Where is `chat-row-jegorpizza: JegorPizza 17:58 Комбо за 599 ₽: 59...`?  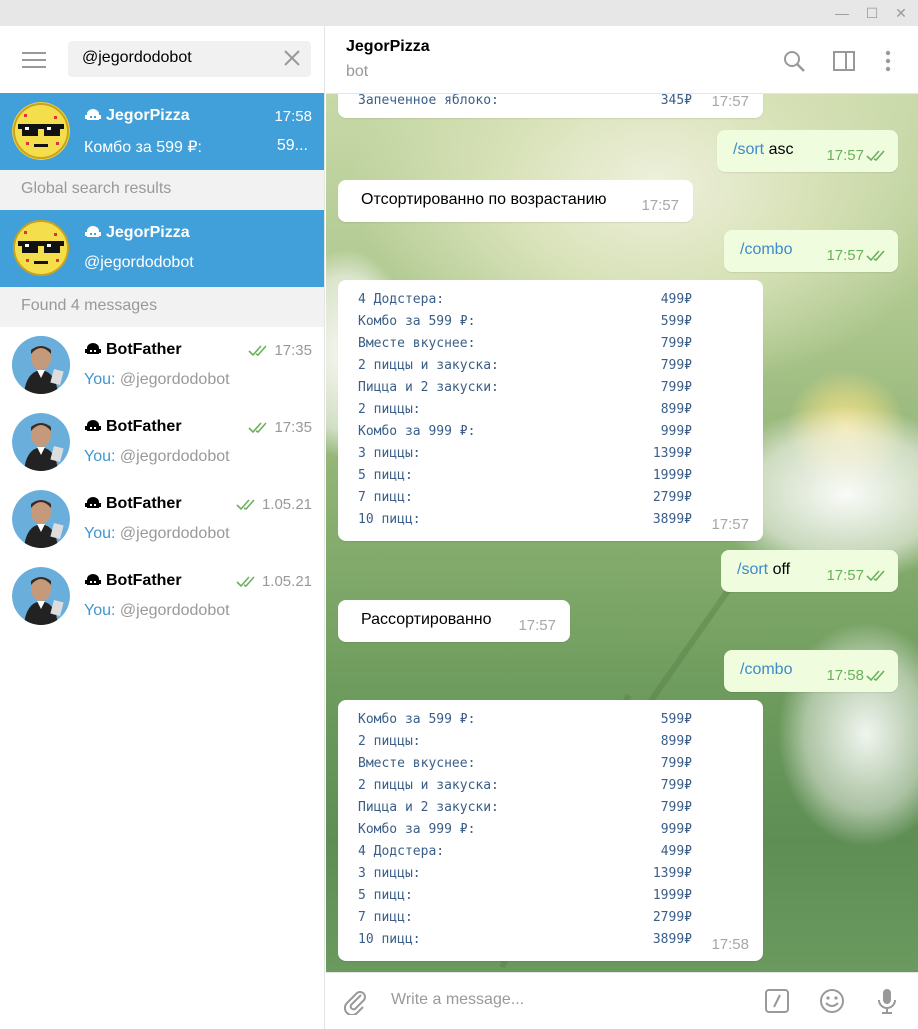 chat-row-jegorpizza: JegorPizza 17:58 Комбо за 599 ₽: 59... is located at coordinates (162, 131).